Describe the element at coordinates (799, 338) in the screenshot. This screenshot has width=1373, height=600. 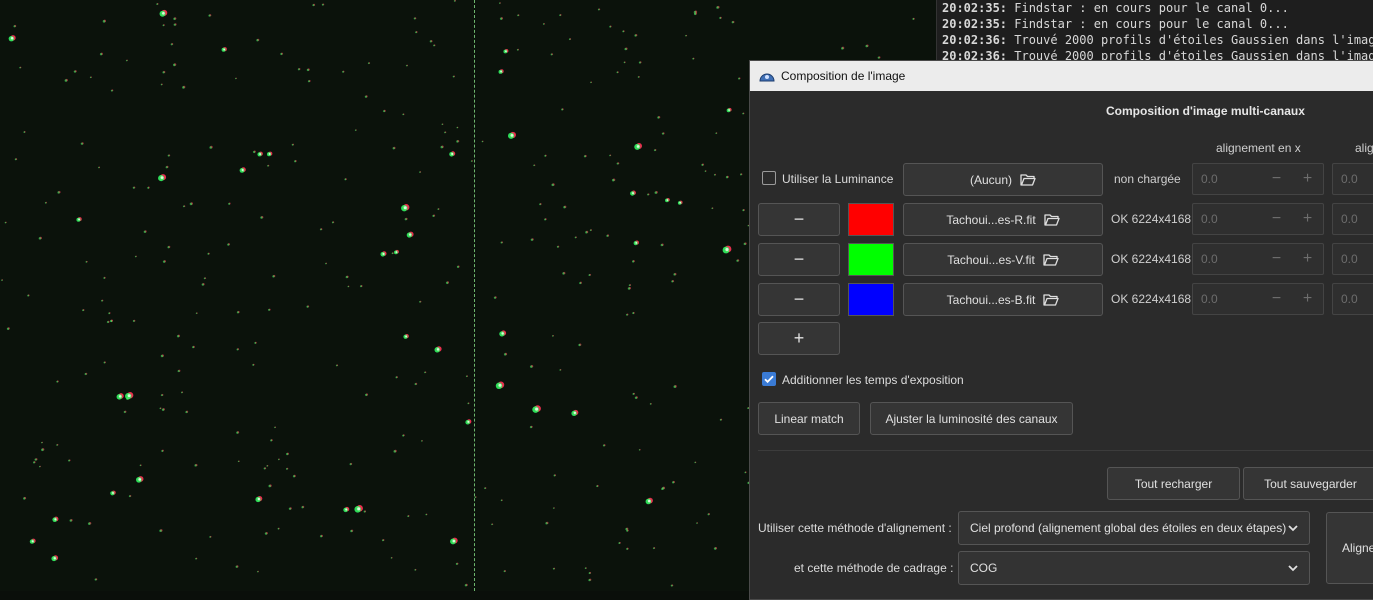
I see `add-channel-button: +` at that location.